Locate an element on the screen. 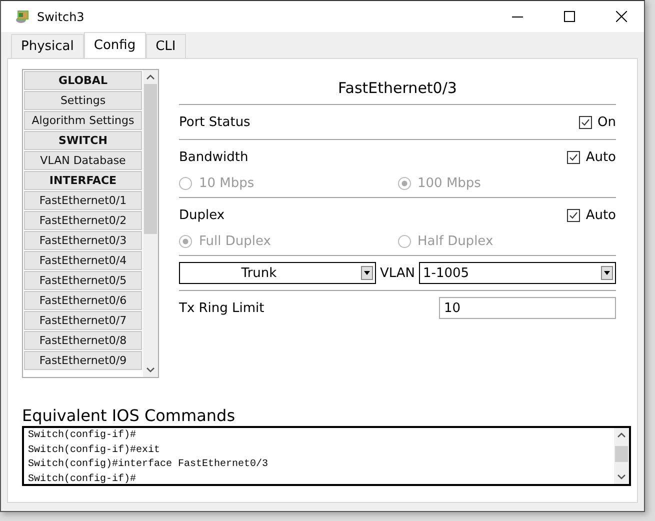 The image size is (655, 521). command-line: Switch(config)#interface FastEthernet0/3 is located at coordinates (149, 465).